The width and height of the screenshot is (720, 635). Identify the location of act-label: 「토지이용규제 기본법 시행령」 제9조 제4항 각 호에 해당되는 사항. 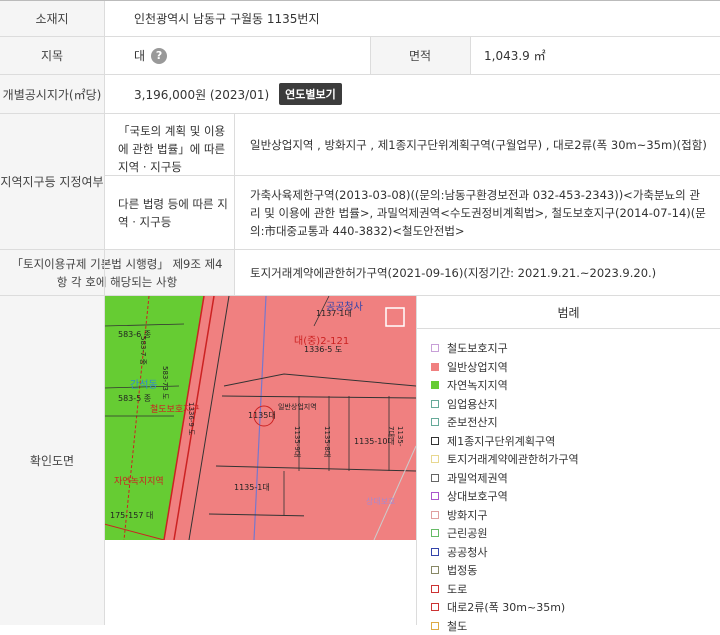
(117, 273).